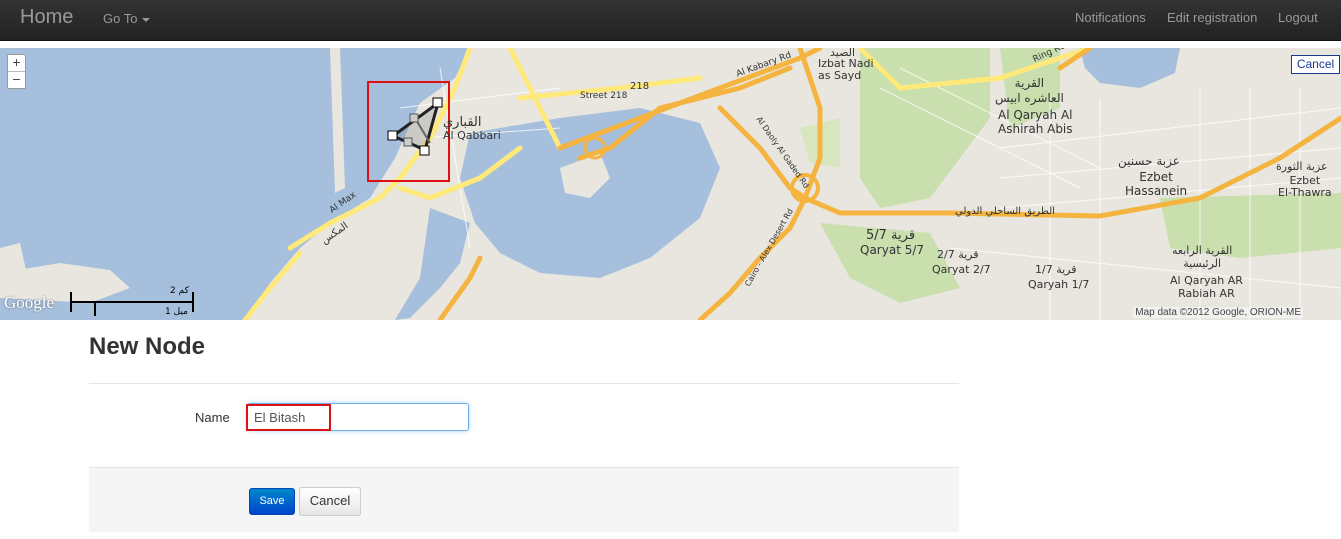 Image resolution: width=1341 pixels, height=539 pixels. Describe the element at coordinates (1206, 287) in the screenshot. I see `map-label: Al Qaryah AR Rabiah AR` at that location.